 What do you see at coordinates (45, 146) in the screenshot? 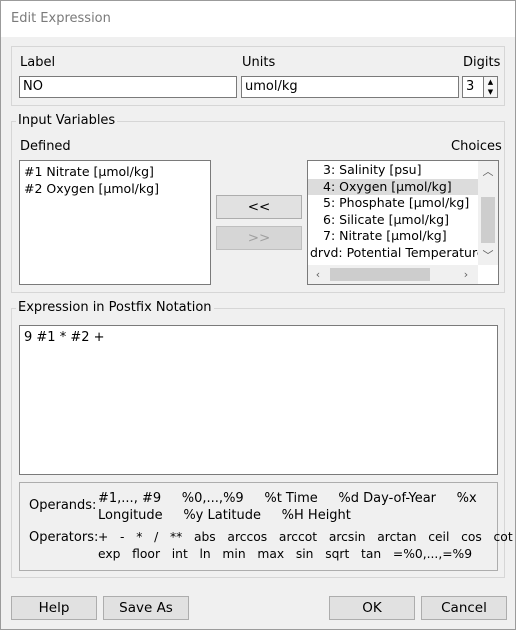
I see `defined-caption: Defined` at bounding box center [45, 146].